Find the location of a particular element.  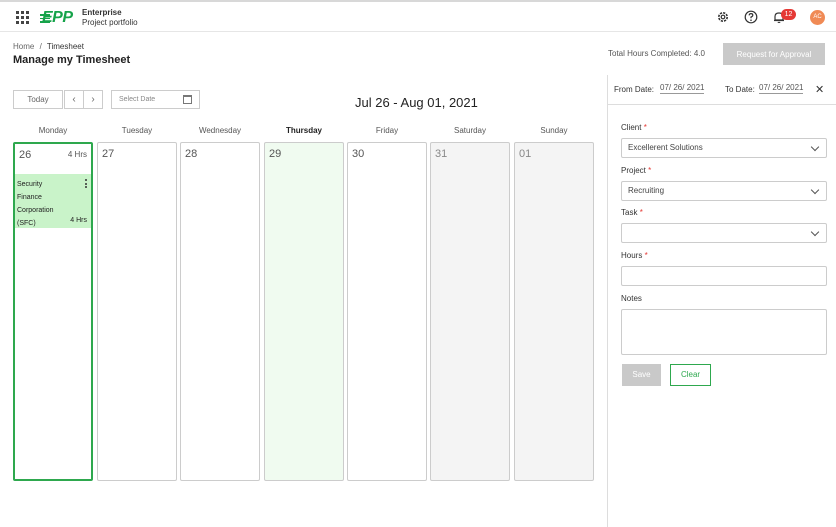

page-title: Manage my Timesheet is located at coordinates (72, 60).